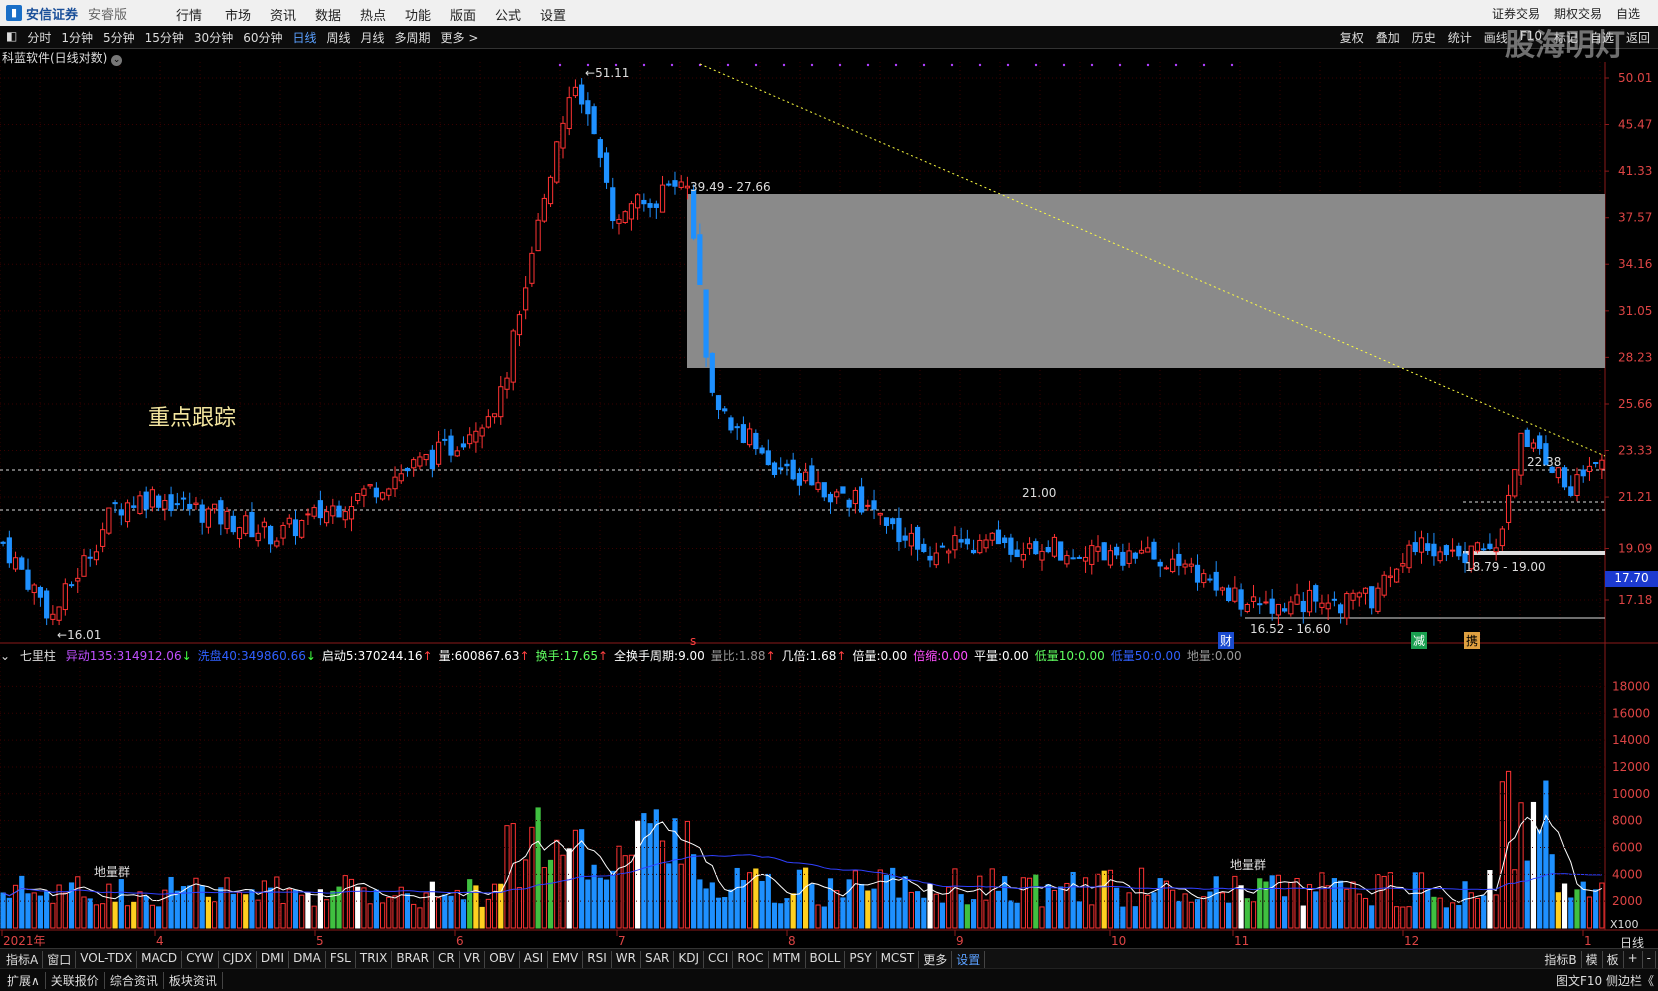 The width and height of the screenshot is (1658, 991). What do you see at coordinates (164, 37) in the screenshot?
I see `tab-15min: 15分钟` at bounding box center [164, 37].